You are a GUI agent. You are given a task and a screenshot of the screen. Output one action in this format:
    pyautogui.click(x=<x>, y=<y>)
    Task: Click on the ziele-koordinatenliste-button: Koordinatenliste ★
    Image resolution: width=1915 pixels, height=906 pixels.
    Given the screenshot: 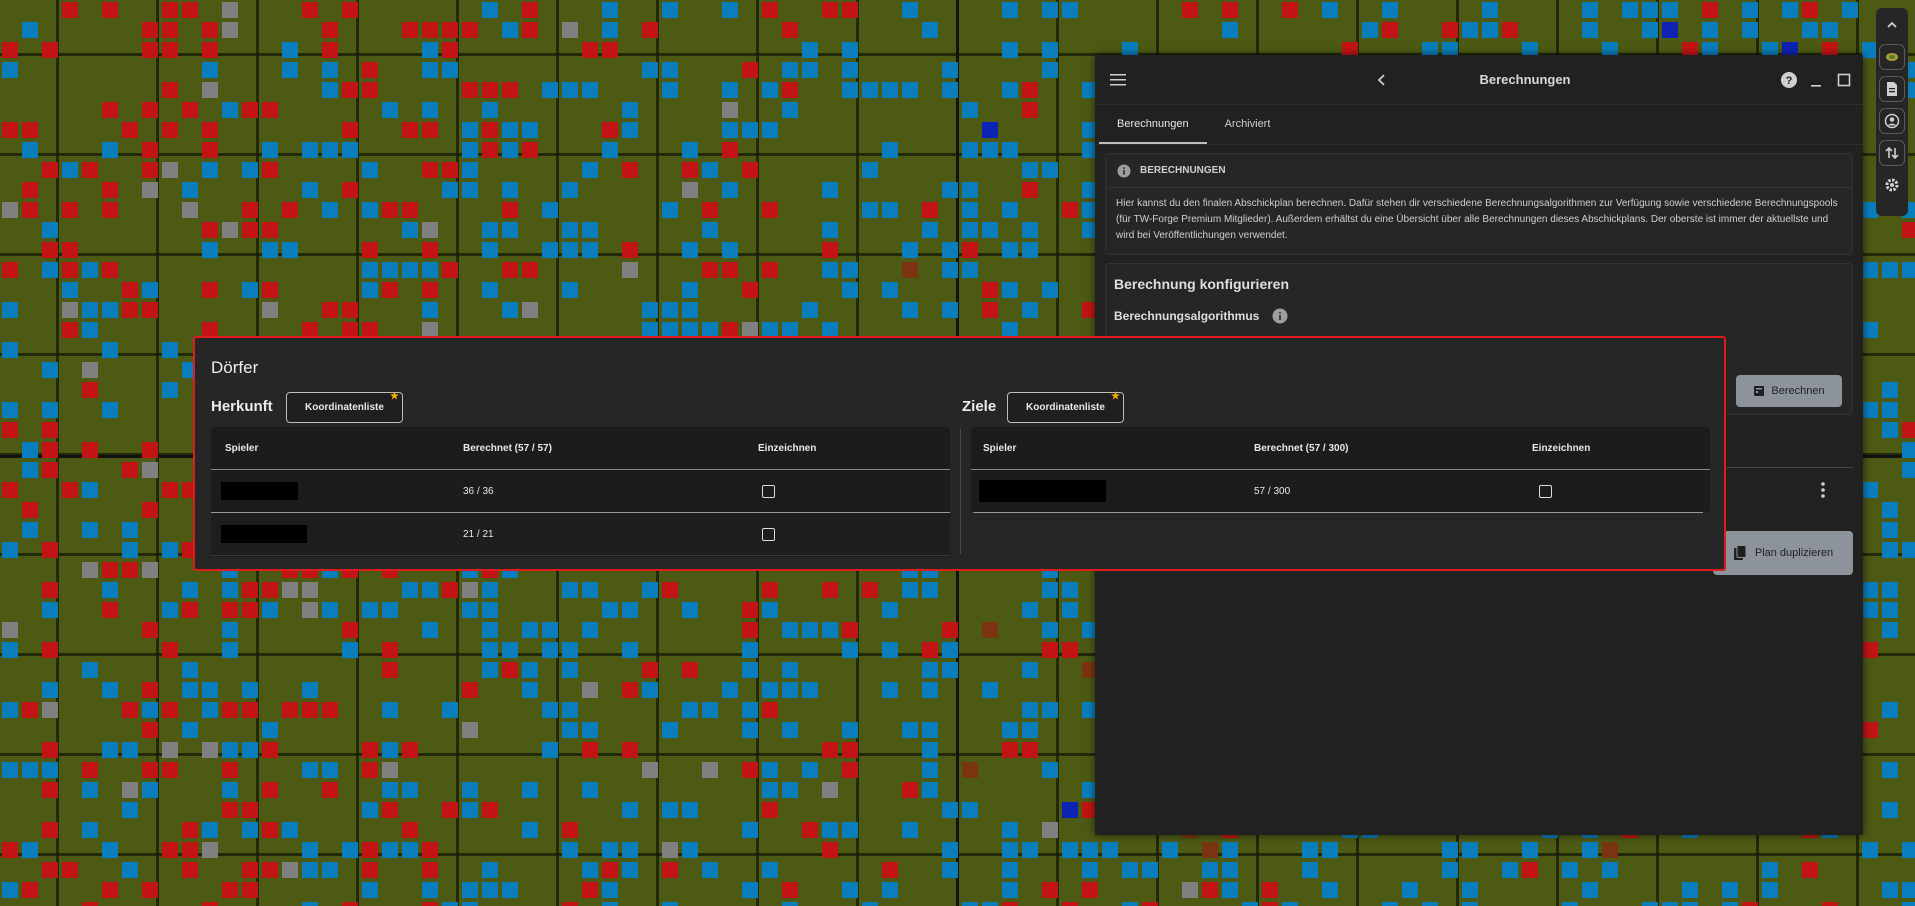 What is the action you would take?
    pyautogui.click(x=1065, y=407)
    